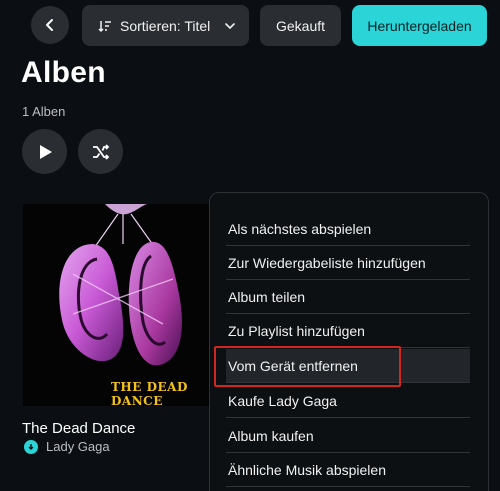 The image size is (500, 491). What do you see at coordinates (230, 25) in the screenshot?
I see `chevron-down-icon` at bounding box center [230, 25].